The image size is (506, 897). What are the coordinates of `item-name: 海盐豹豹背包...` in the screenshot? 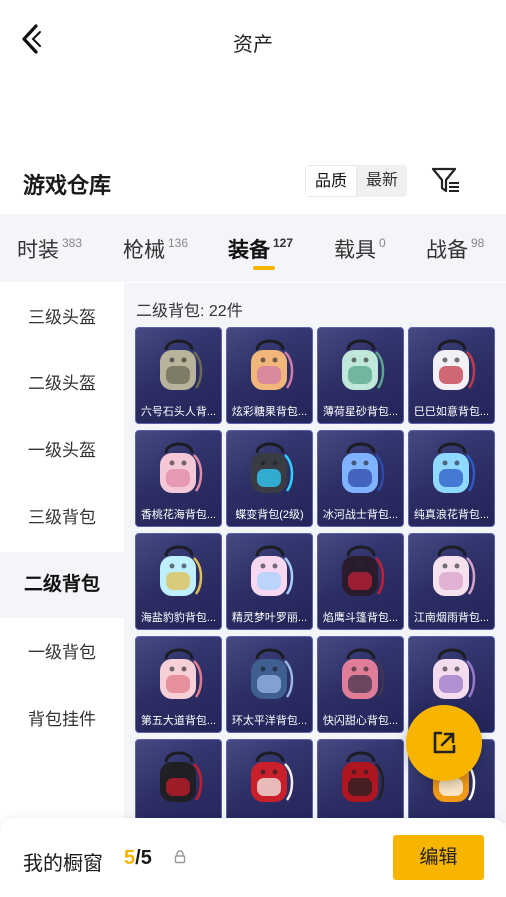 It's located at (178, 618).